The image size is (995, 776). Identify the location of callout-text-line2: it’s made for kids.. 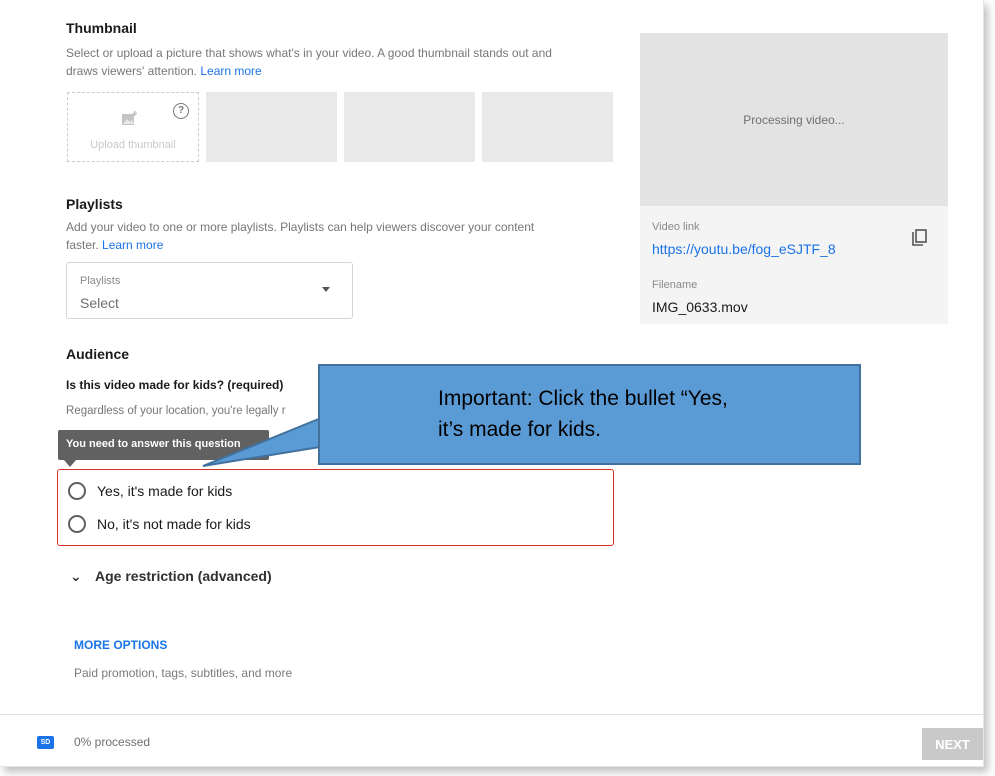
(520, 429).